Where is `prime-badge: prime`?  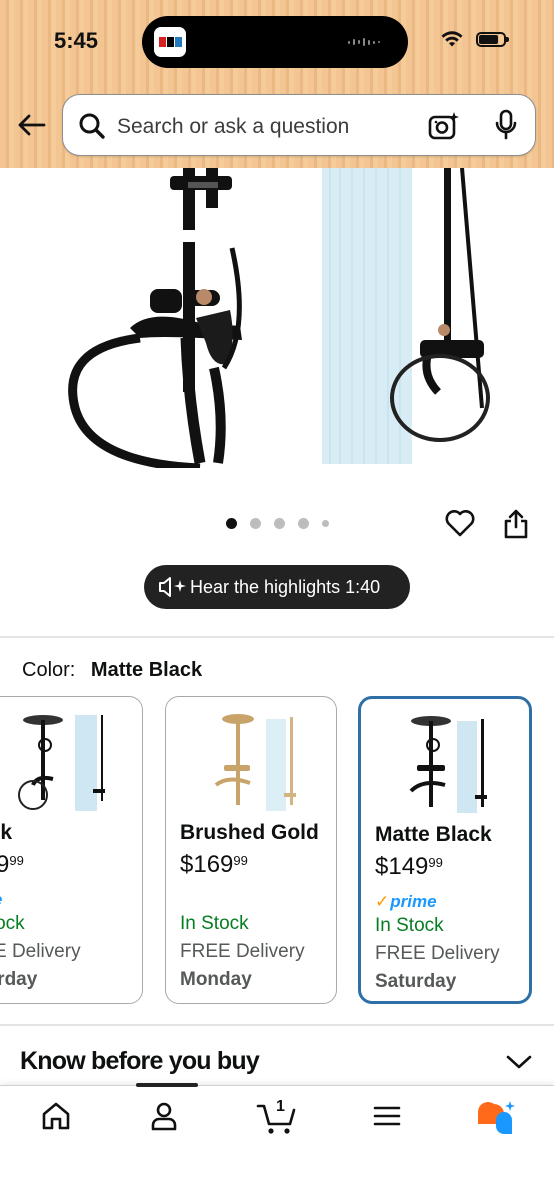
prime-badge: prime is located at coordinates (1, 900).